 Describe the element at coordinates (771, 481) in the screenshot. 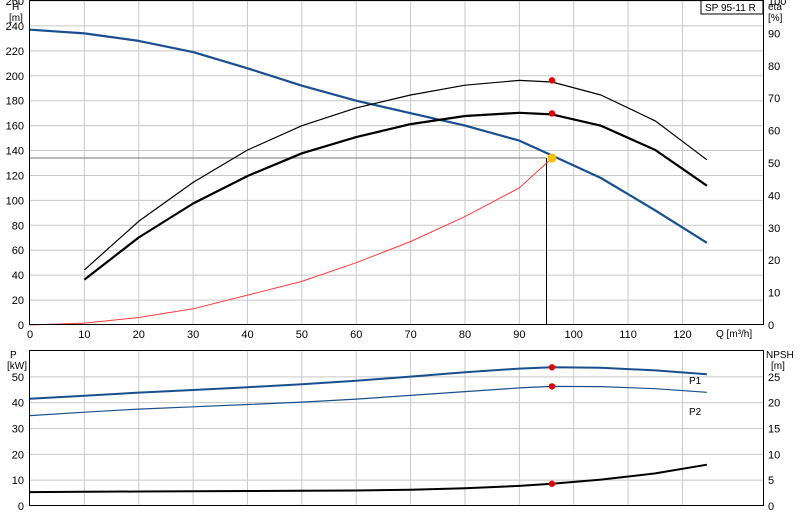

I see `tick-label-npsh: 5` at that location.